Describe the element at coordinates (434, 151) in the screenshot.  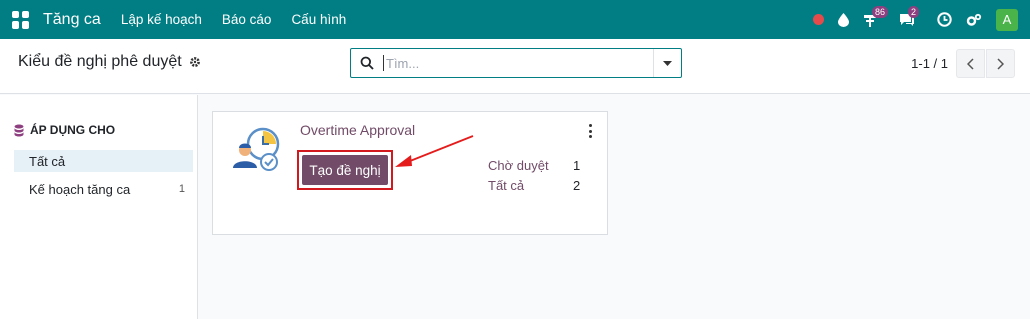
I see `annotation-arrow` at that location.